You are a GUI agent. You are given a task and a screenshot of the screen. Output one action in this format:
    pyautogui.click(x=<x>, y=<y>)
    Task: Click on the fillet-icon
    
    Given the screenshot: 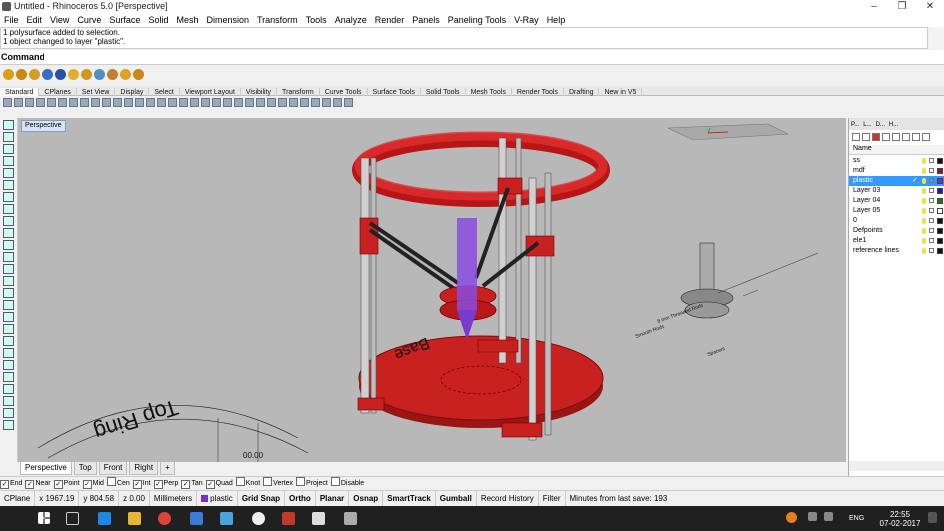 What is the action you would take?
    pyautogui.click(x=8, y=257)
    